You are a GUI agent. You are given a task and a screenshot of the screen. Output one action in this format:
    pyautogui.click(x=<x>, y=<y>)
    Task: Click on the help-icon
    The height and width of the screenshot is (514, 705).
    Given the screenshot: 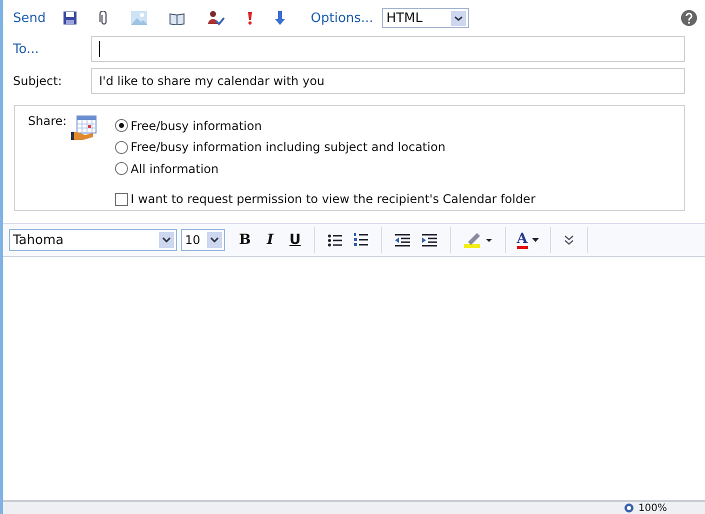 What is the action you would take?
    pyautogui.click(x=689, y=18)
    